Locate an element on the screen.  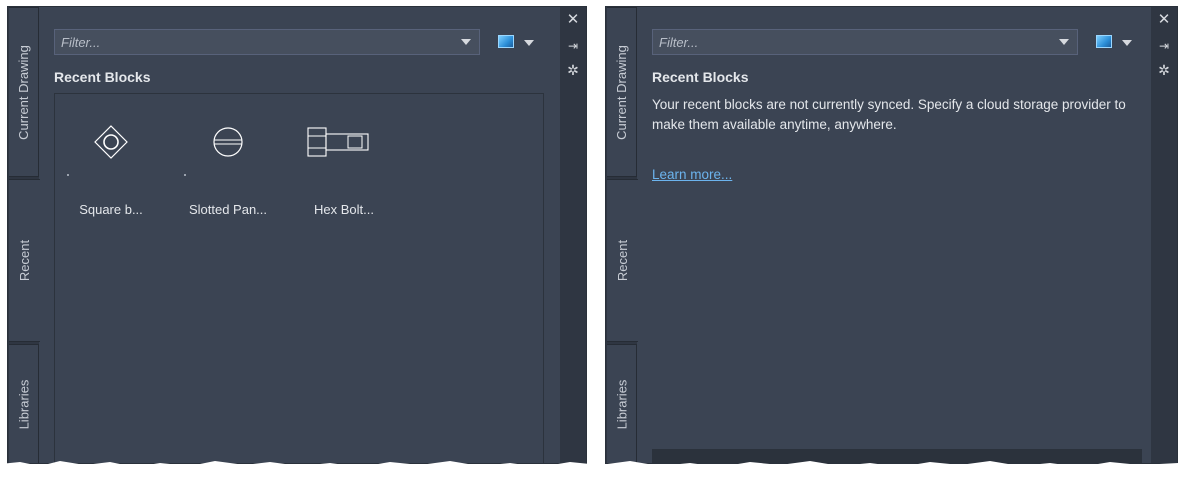
slotted-pan-screw-icon is located at coordinates (228, 142).